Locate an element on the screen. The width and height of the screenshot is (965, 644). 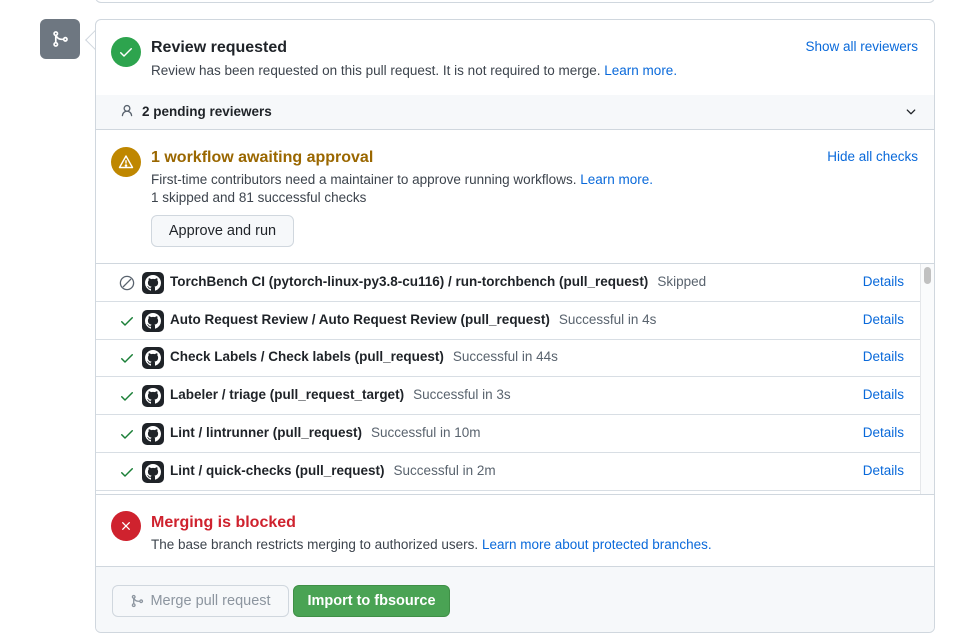
protected-branches-link: Learn more about protected branches. is located at coordinates (597, 544).